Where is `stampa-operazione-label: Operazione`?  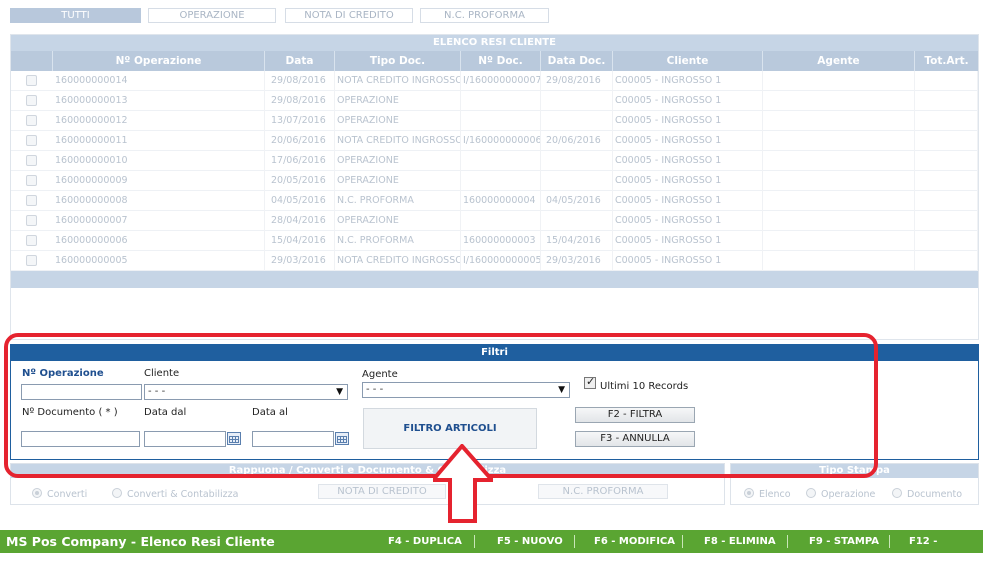
stampa-operazione-label: Operazione is located at coordinates (848, 494).